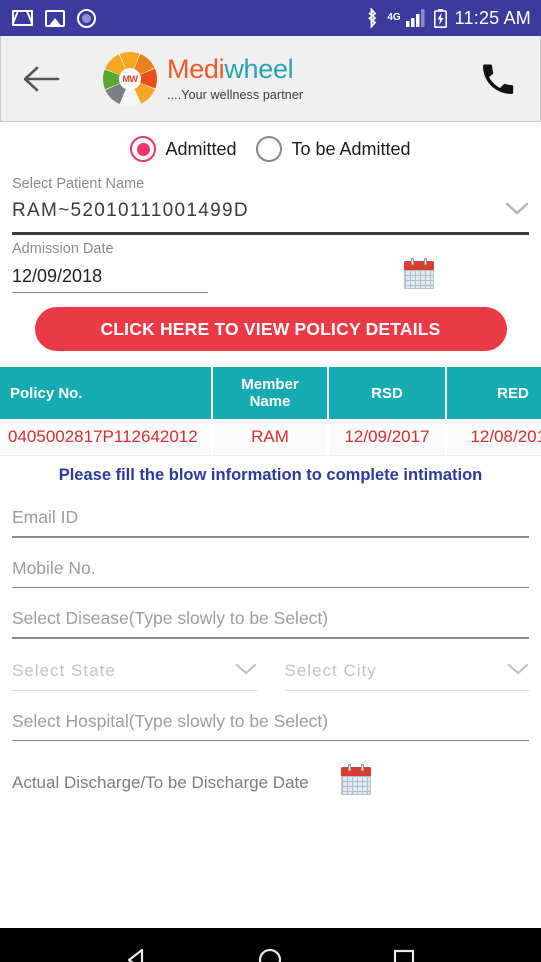 The width and height of the screenshot is (541, 962). What do you see at coordinates (270, 537) in the screenshot?
I see `email-underline` at bounding box center [270, 537].